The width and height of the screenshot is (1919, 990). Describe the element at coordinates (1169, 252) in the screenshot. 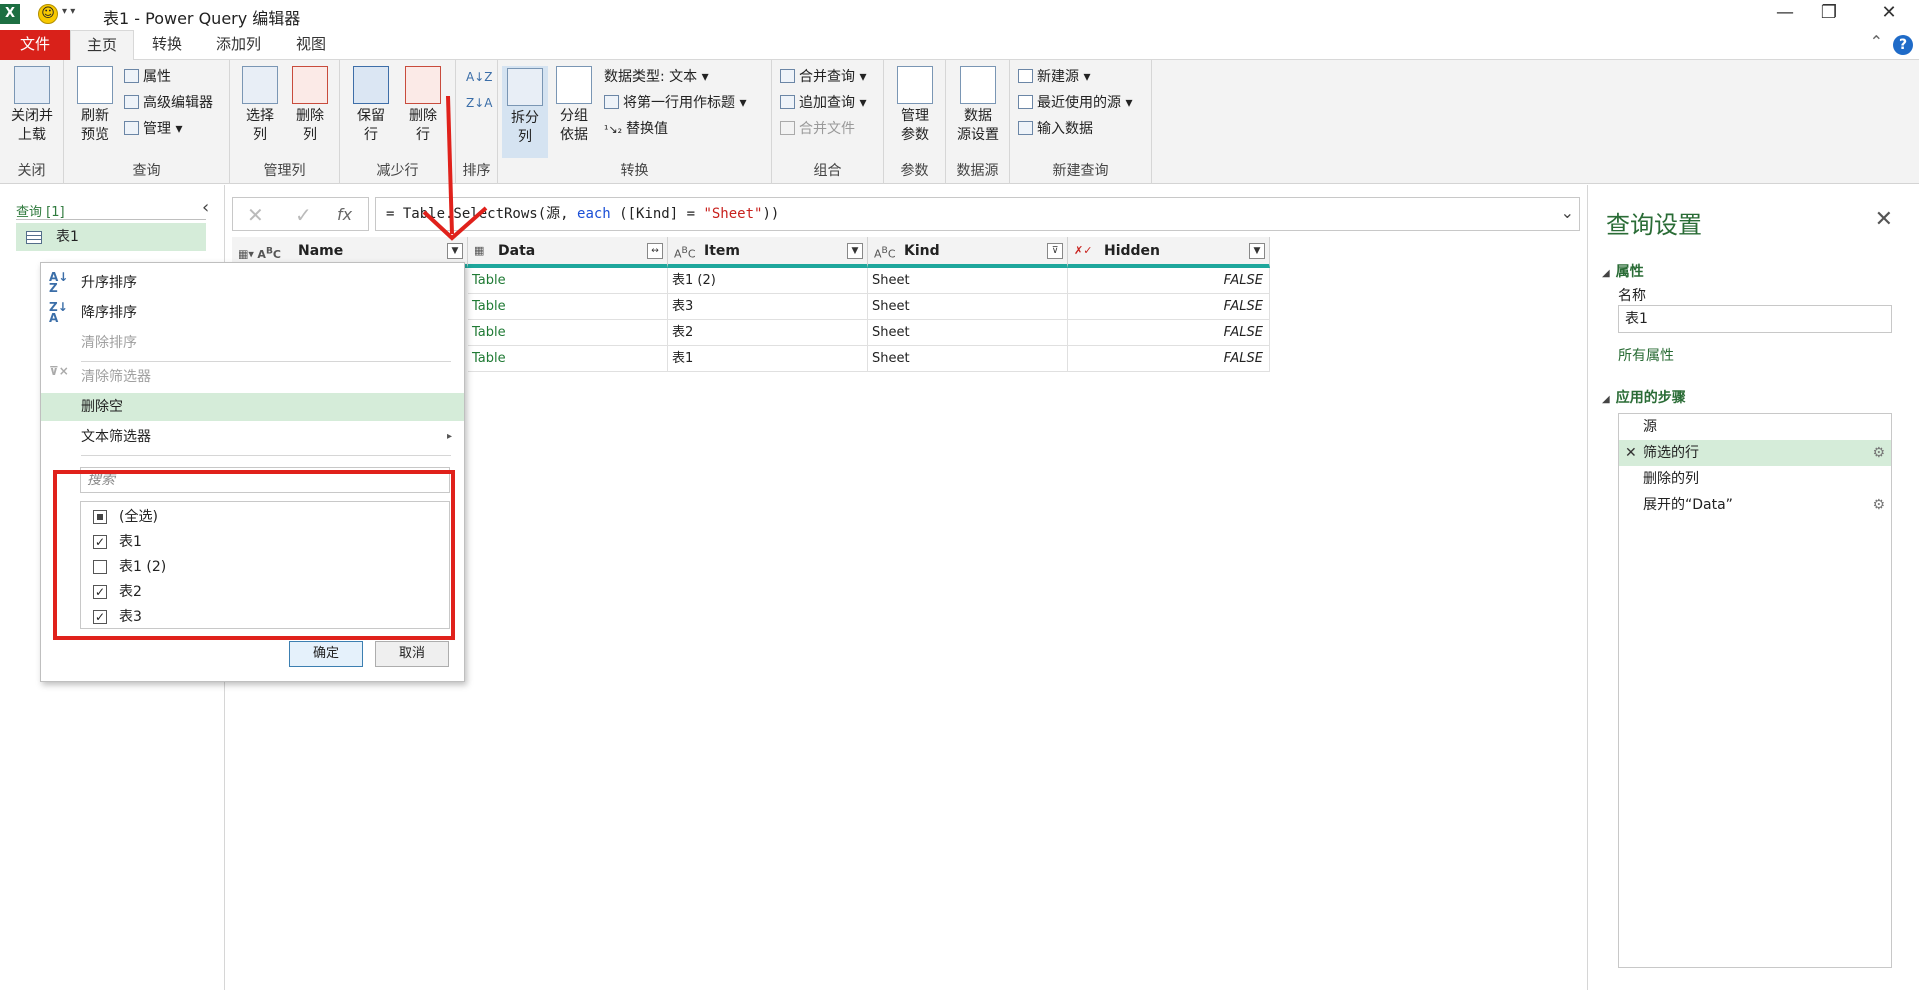

I see `column-header-hidden: ✗✓ Hidden ▼` at that location.